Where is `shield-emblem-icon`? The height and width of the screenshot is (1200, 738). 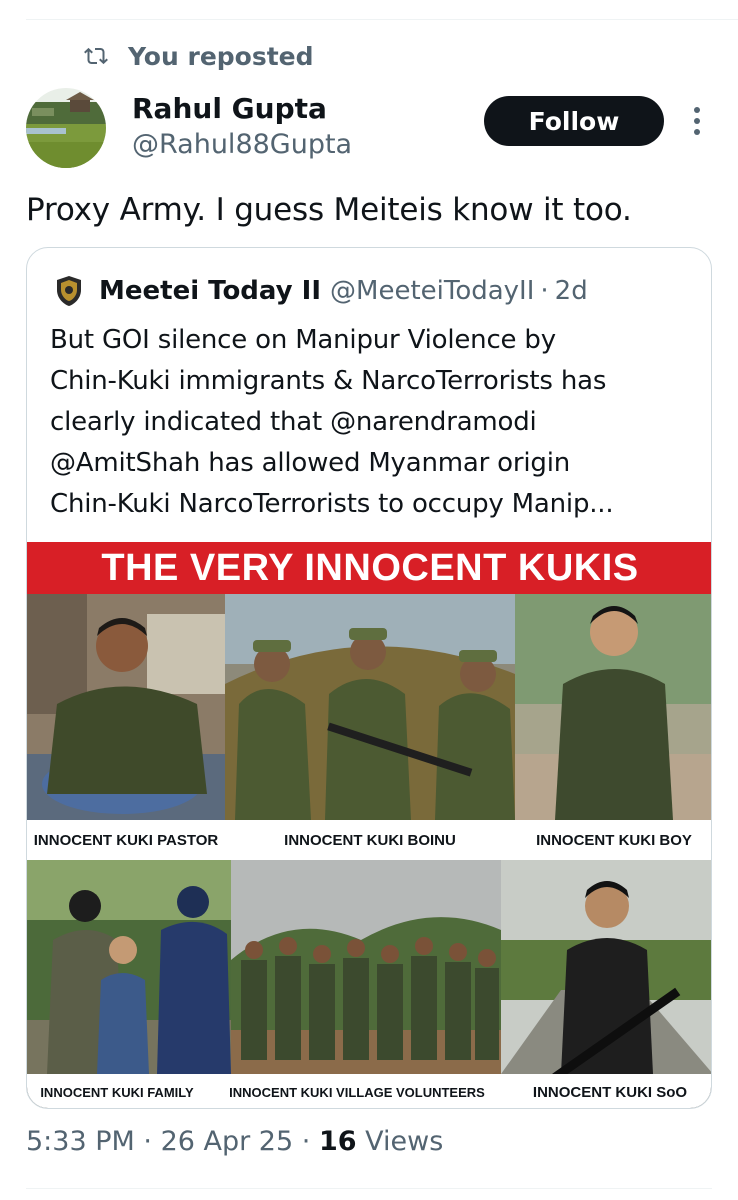 shield-emblem-icon is located at coordinates (69, 291).